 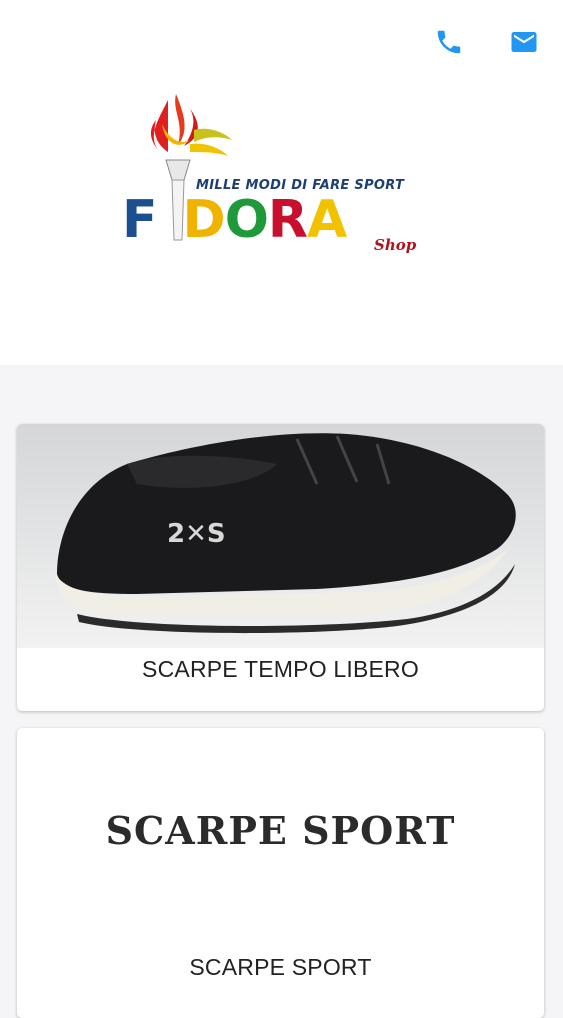 I want to click on svg-text: 2✕S, so click(x=196, y=534).